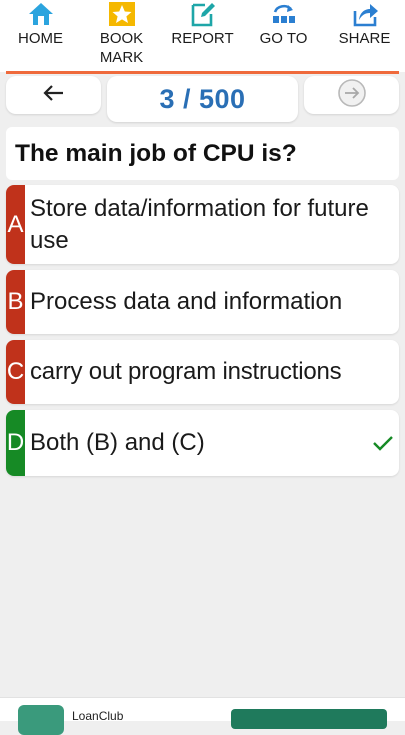 Image resolution: width=405 pixels, height=735 pixels. Describe the element at coordinates (15, 443) in the screenshot. I see `option-letter: D` at that location.